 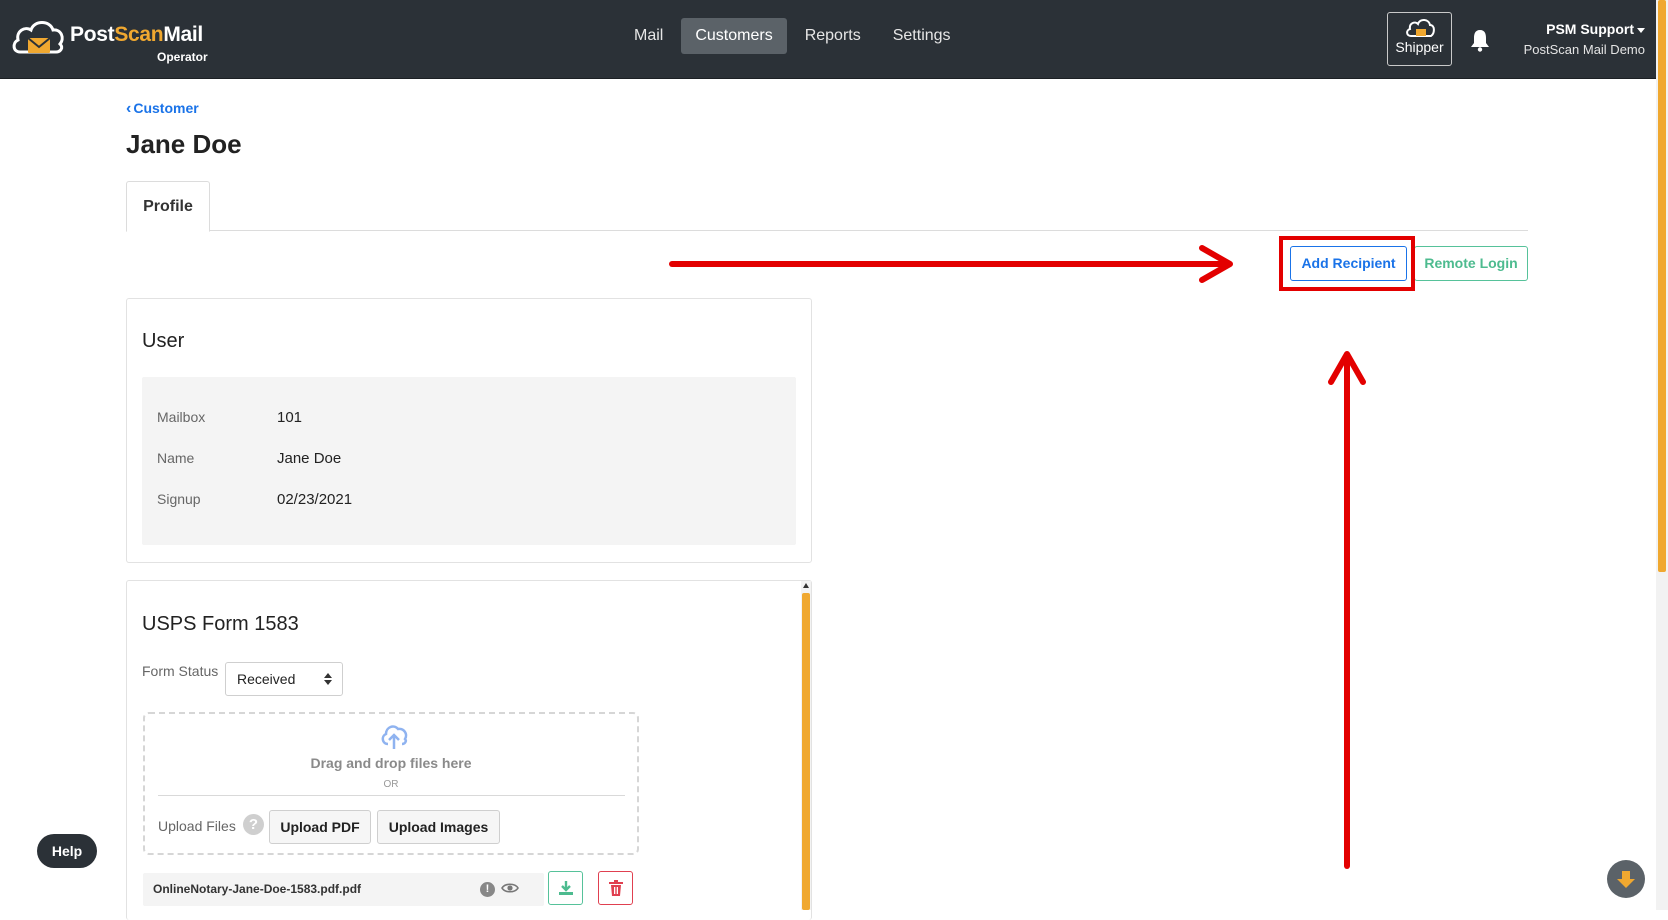 What do you see at coordinates (1584, 49) in the screenshot?
I see `user-organization: PostScan Mail Demo` at bounding box center [1584, 49].